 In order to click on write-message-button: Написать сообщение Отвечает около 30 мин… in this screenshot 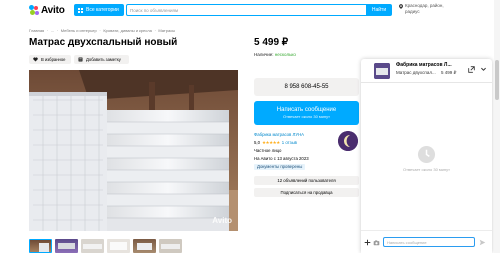, I will do `click(306, 113)`.